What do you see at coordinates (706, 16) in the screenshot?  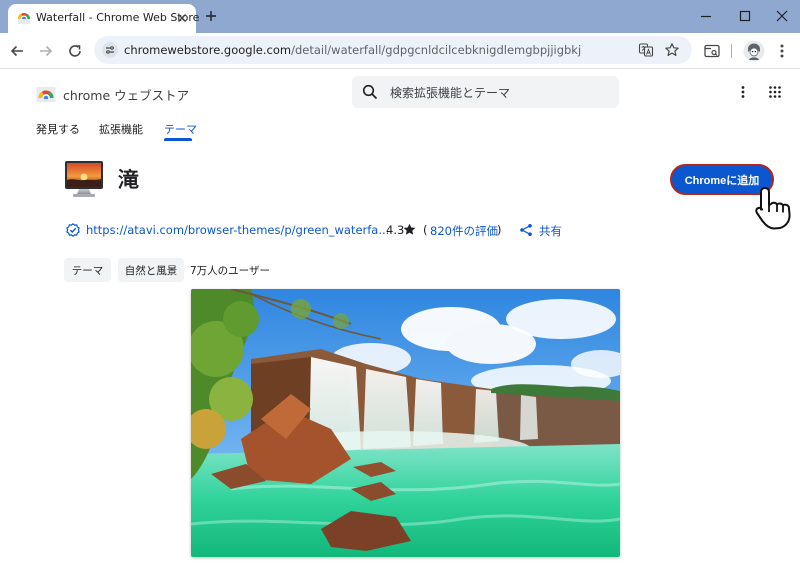 I see `minimize-icon` at bounding box center [706, 16].